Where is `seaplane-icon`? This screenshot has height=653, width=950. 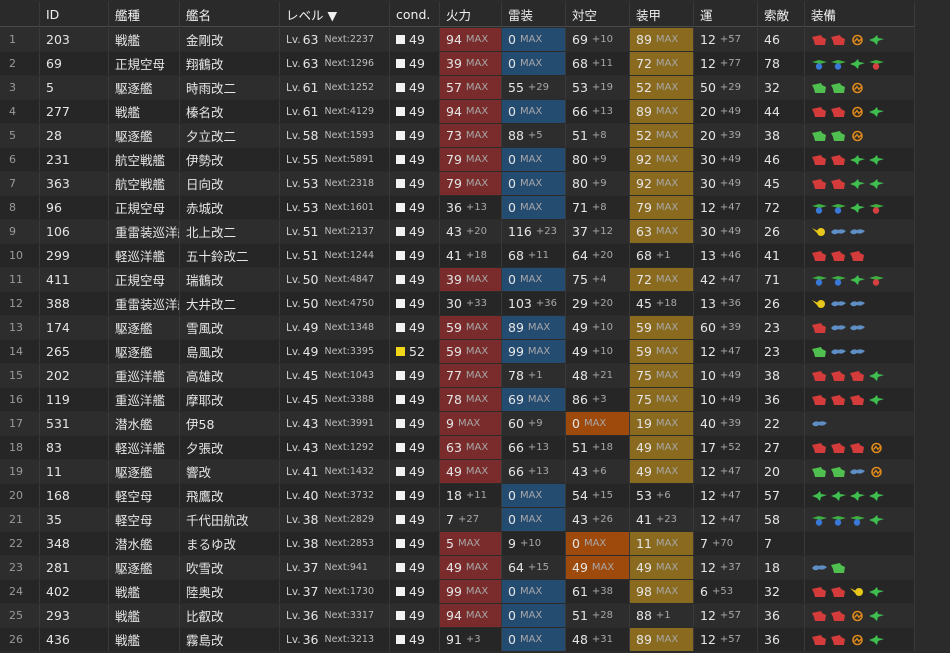
seaplane-icon is located at coordinates (876, 495).